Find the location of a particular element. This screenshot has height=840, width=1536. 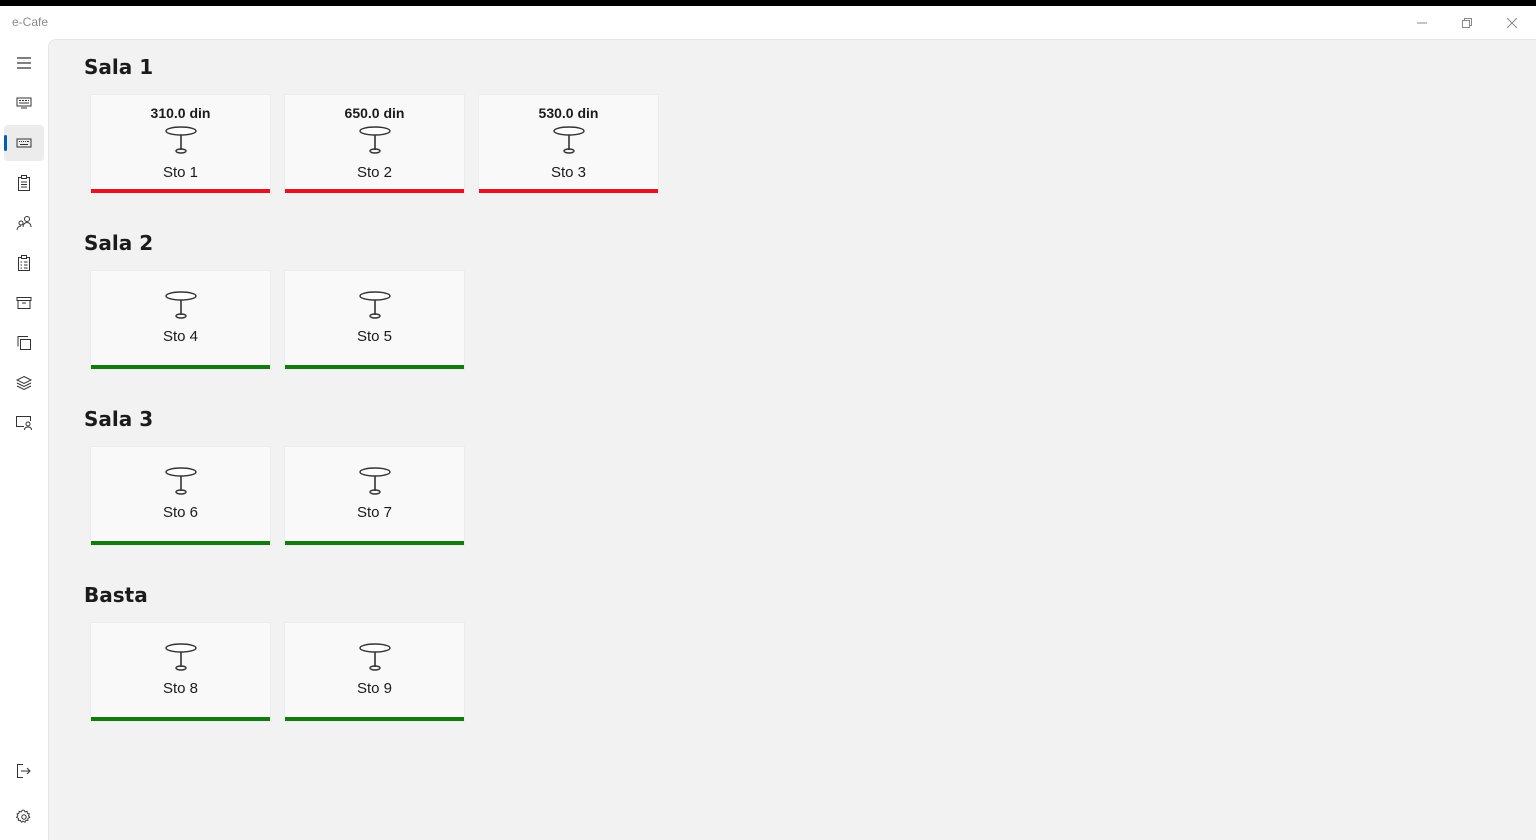

menu-hamburger-icon is located at coordinates (24, 63).